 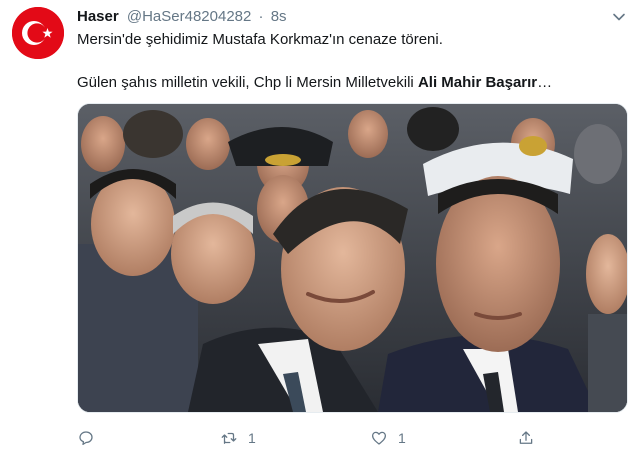 What do you see at coordinates (98, 16) in the screenshot?
I see `display-name: Haser` at bounding box center [98, 16].